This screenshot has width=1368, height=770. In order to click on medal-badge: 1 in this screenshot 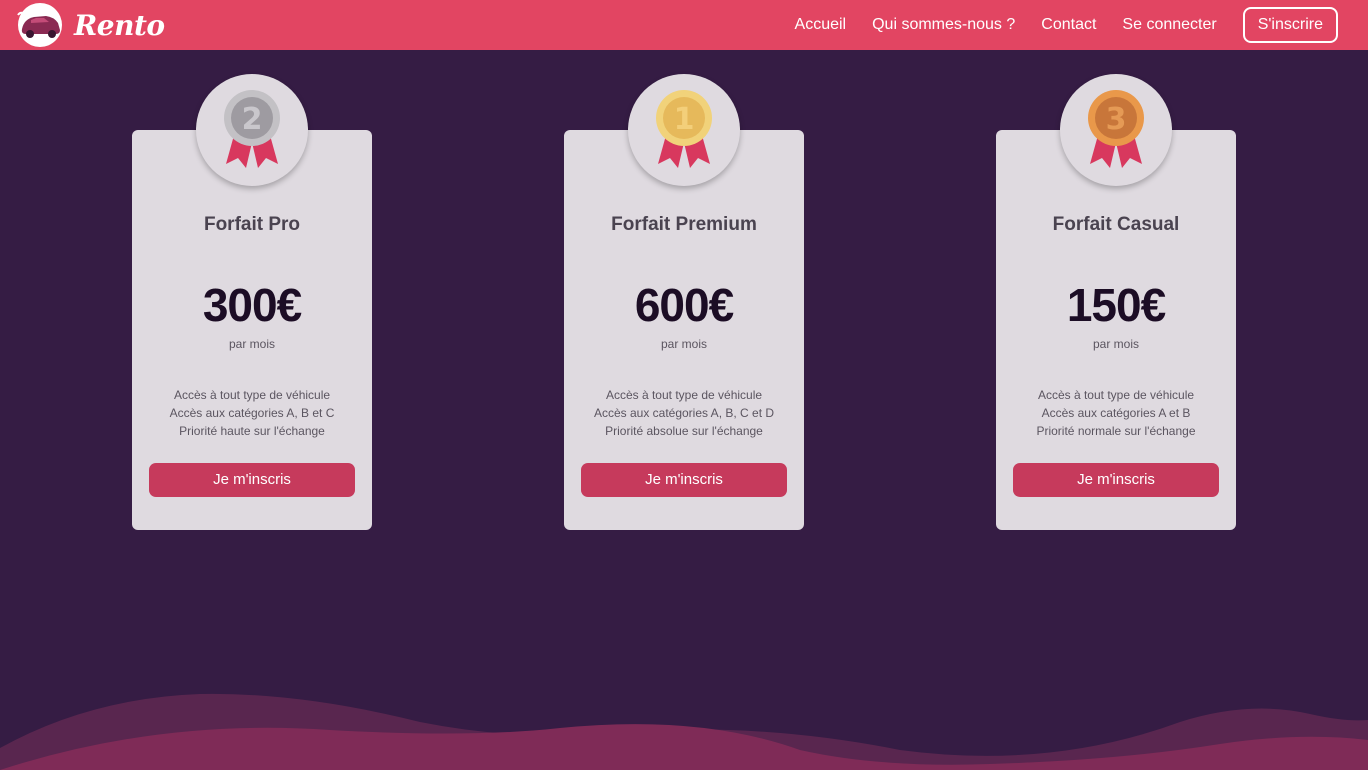, I will do `click(684, 130)`.